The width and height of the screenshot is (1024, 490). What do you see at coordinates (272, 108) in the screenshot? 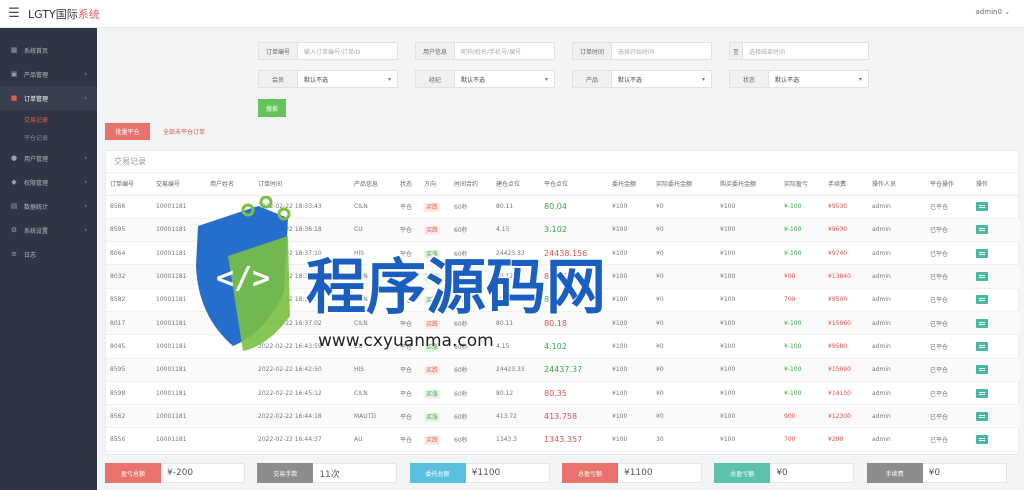
I see `search-button: 搜索` at bounding box center [272, 108].